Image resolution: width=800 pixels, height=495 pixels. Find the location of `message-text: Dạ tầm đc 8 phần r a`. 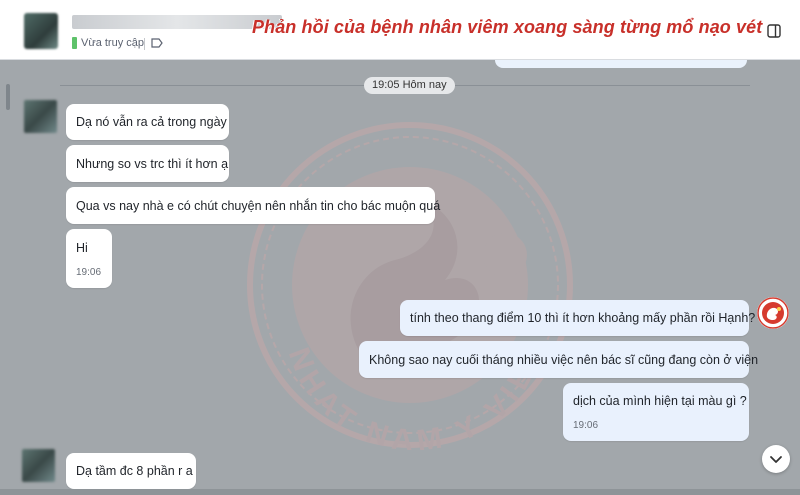

message-text: Dạ tầm đc 8 phần r a is located at coordinates (134, 471).